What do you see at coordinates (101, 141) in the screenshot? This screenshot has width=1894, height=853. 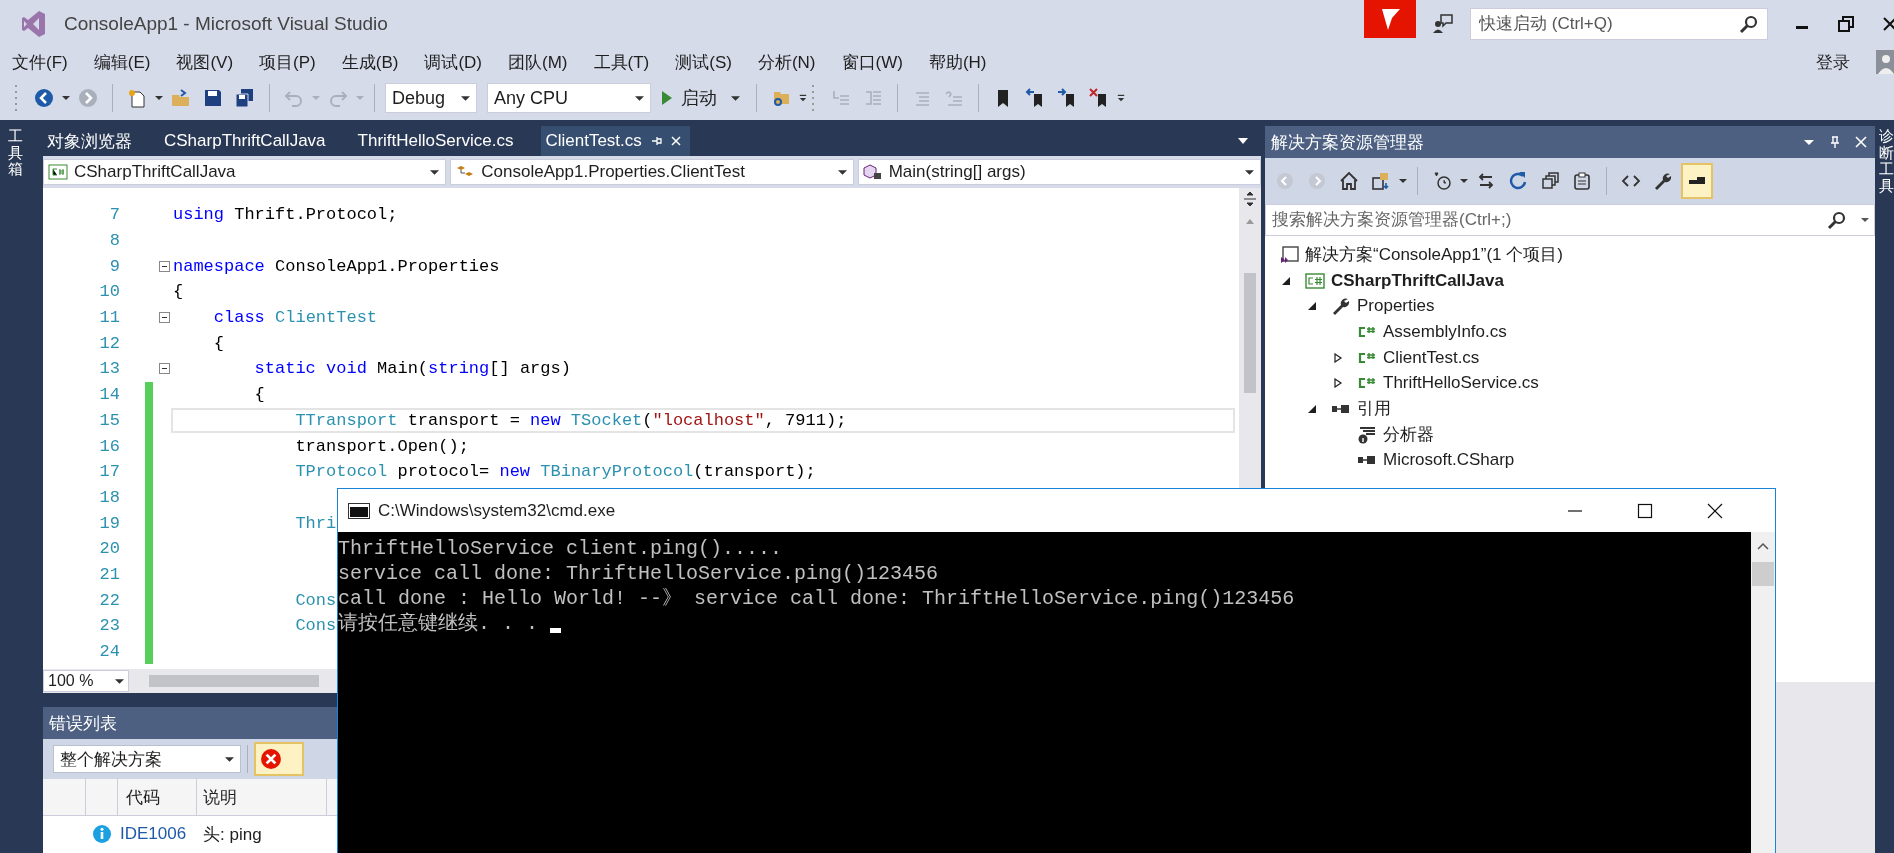 I see `document-tab: 对象浏览器` at bounding box center [101, 141].